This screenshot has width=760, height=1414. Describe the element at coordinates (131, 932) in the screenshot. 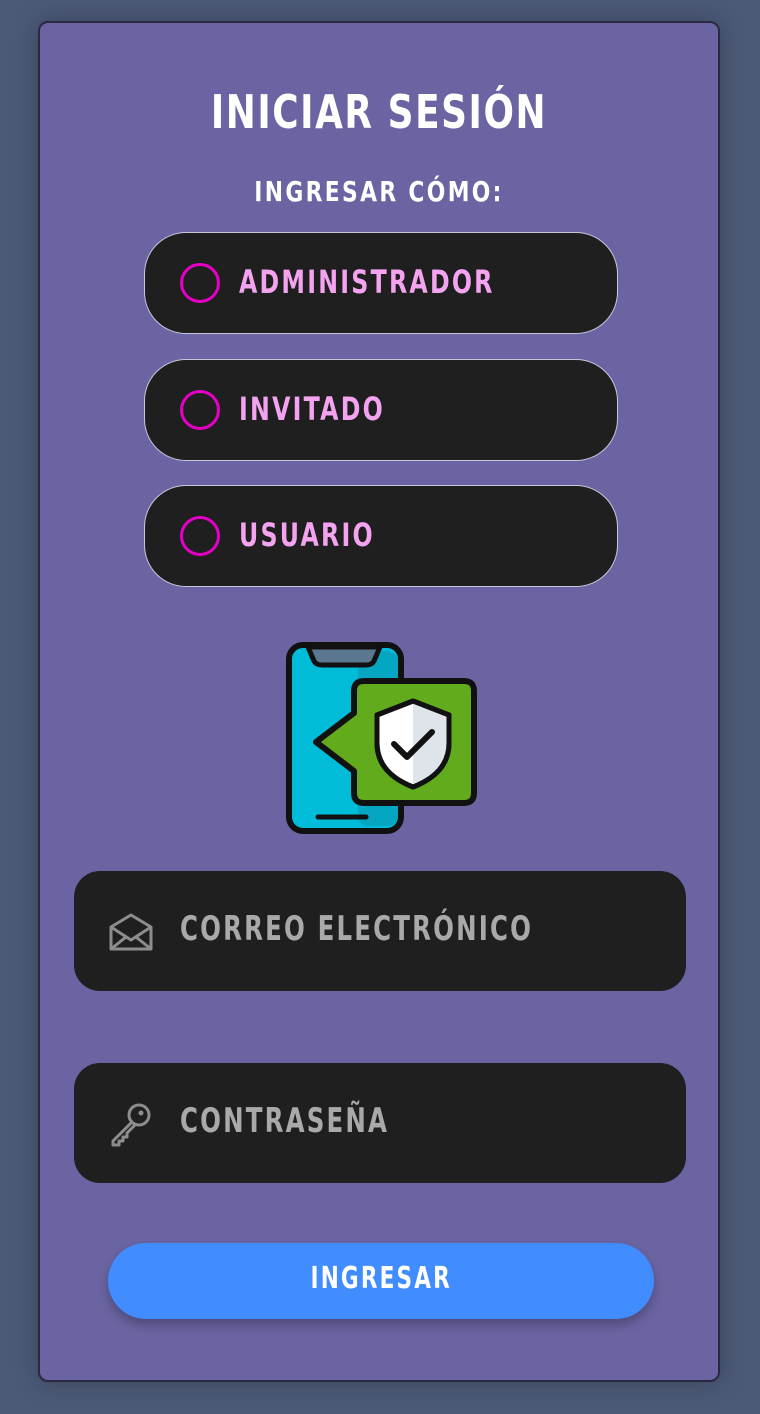

I see `envelope-icon` at that location.